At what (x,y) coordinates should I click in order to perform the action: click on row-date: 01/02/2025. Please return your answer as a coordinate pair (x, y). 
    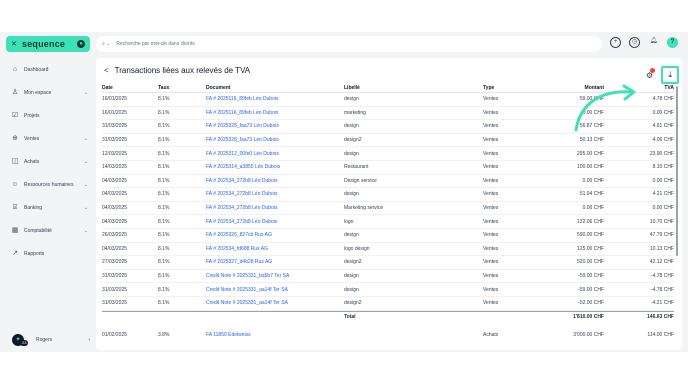
    Looking at the image, I should click on (115, 335).